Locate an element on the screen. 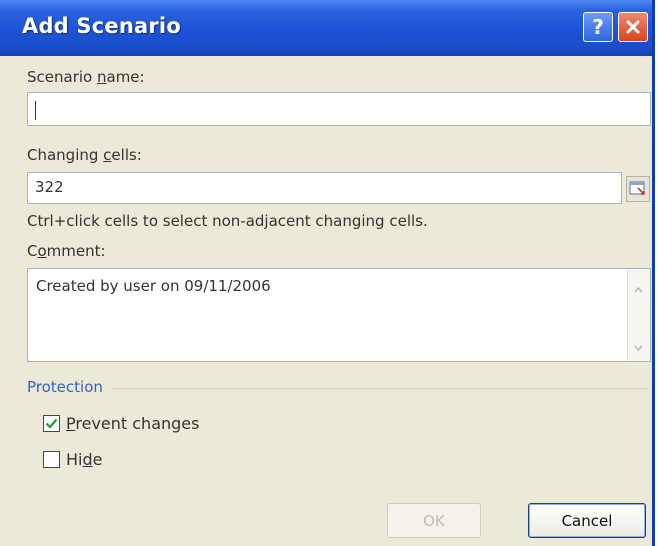 This screenshot has width=658, height=546. scroll-down-icon is located at coordinates (638, 347).